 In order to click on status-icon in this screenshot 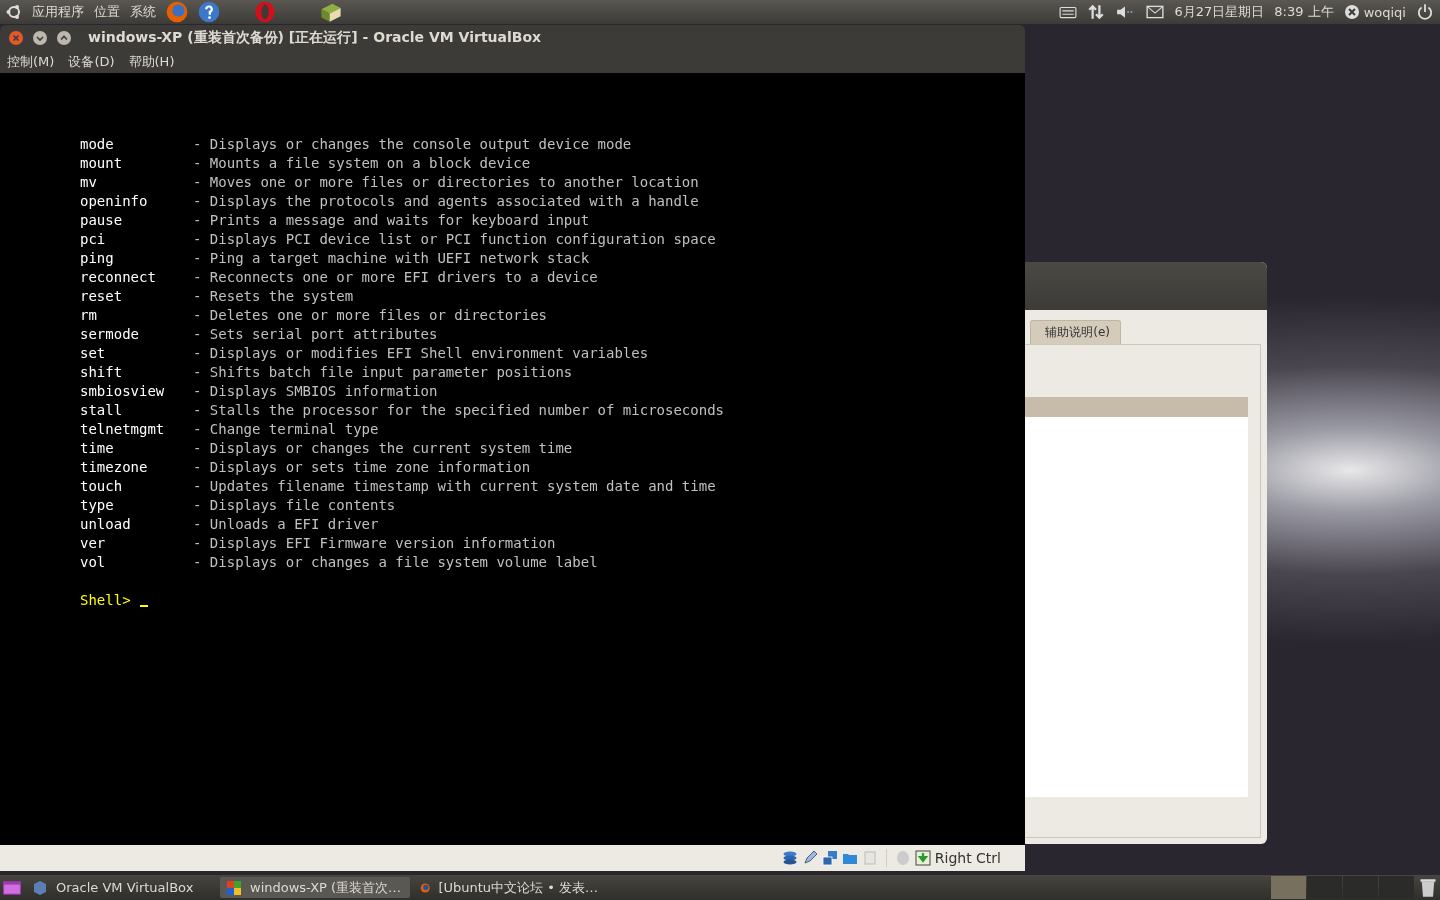, I will do `click(1351, 12)`.